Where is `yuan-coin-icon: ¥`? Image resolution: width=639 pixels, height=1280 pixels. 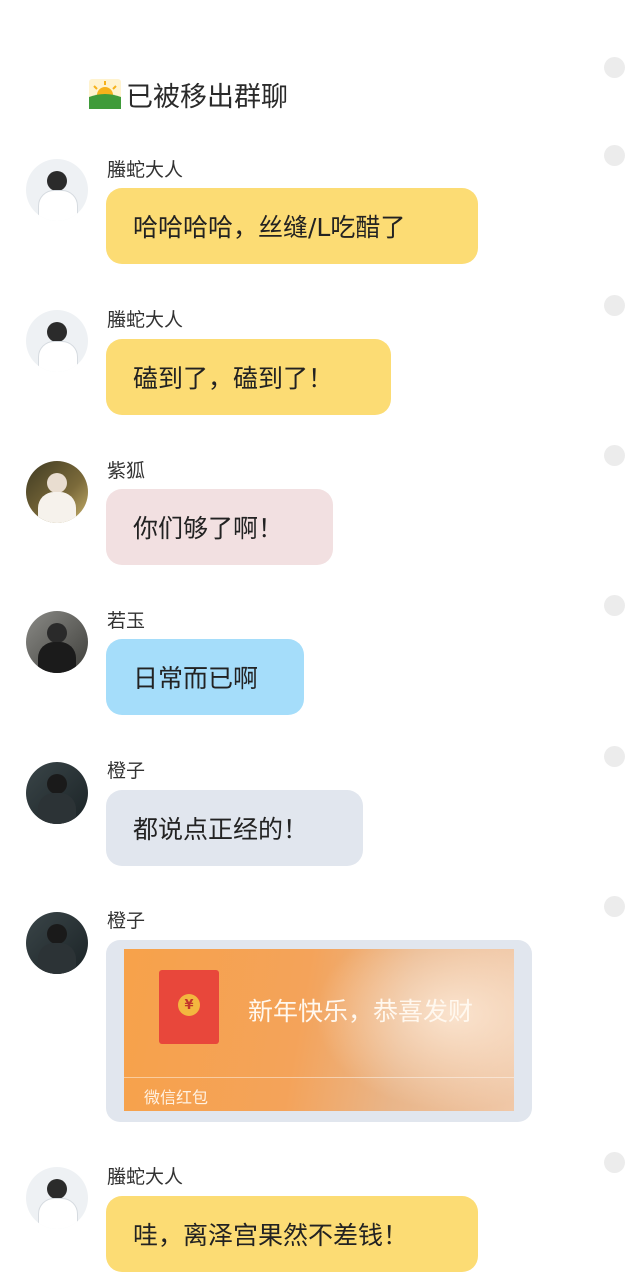
yuan-coin-icon: ¥ is located at coordinates (189, 1005).